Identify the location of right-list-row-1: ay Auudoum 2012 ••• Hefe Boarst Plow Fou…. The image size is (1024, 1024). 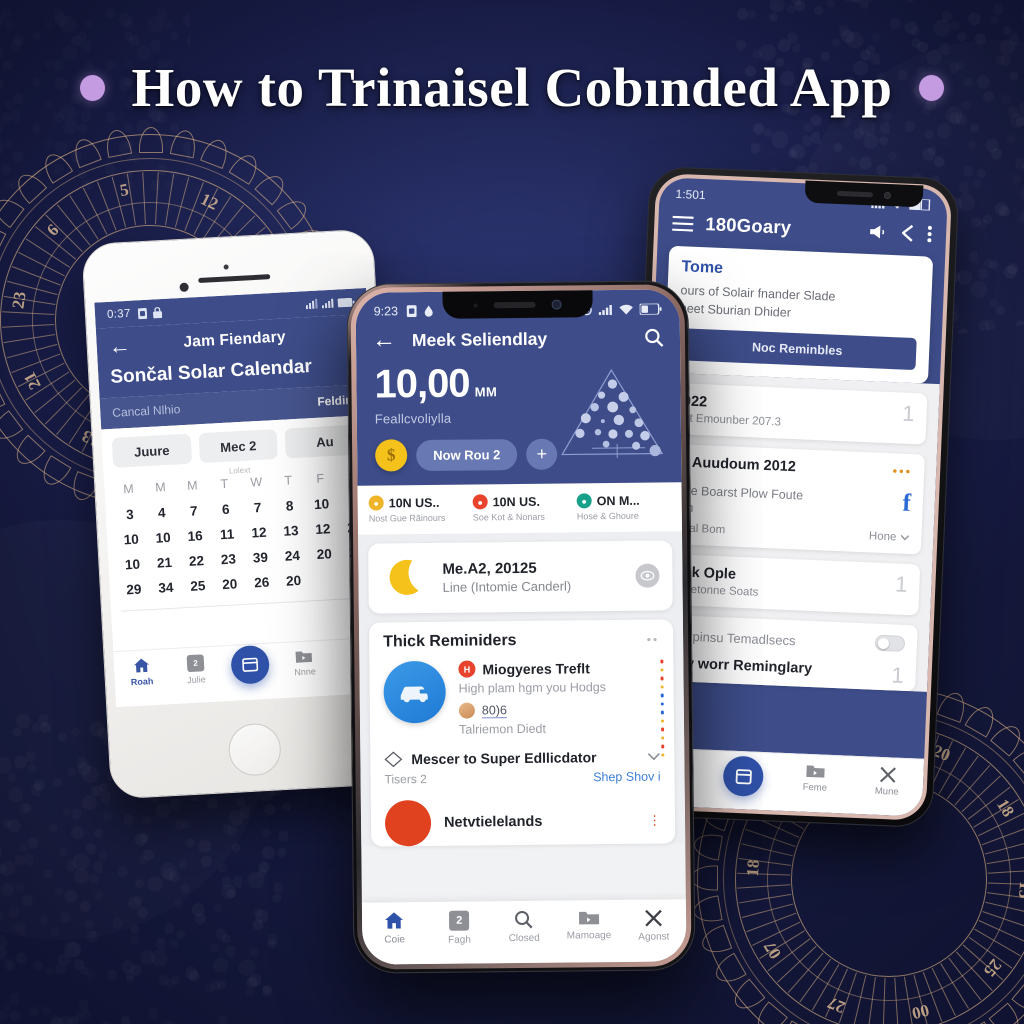
(790, 499).